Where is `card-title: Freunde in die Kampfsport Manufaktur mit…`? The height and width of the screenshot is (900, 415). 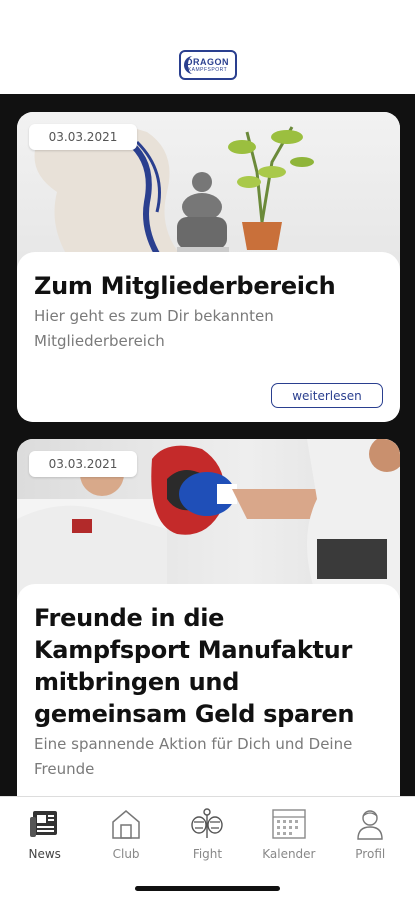
card-title: Freunde in die Kampfsport Manufaktur mit… is located at coordinates (208, 666).